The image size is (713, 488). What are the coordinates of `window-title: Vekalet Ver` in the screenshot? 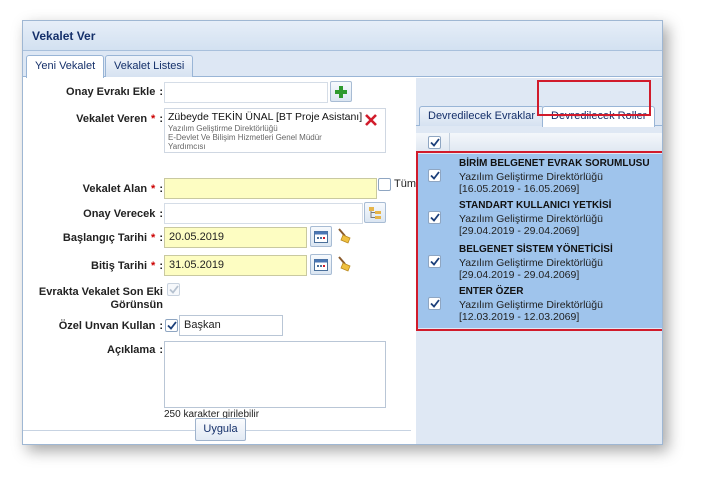 It's located at (64, 36).